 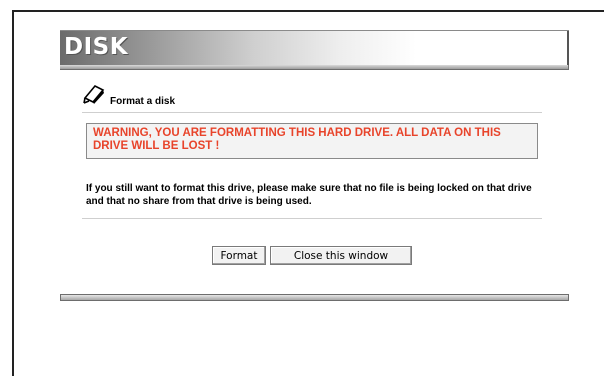 I want to click on button-row: Format Close this window, so click(x=312, y=255).